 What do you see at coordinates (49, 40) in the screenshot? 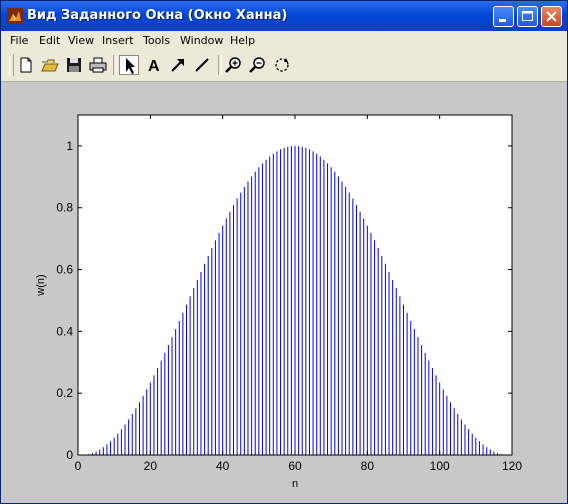
I see `menu-edit: Edit` at bounding box center [49, 40].